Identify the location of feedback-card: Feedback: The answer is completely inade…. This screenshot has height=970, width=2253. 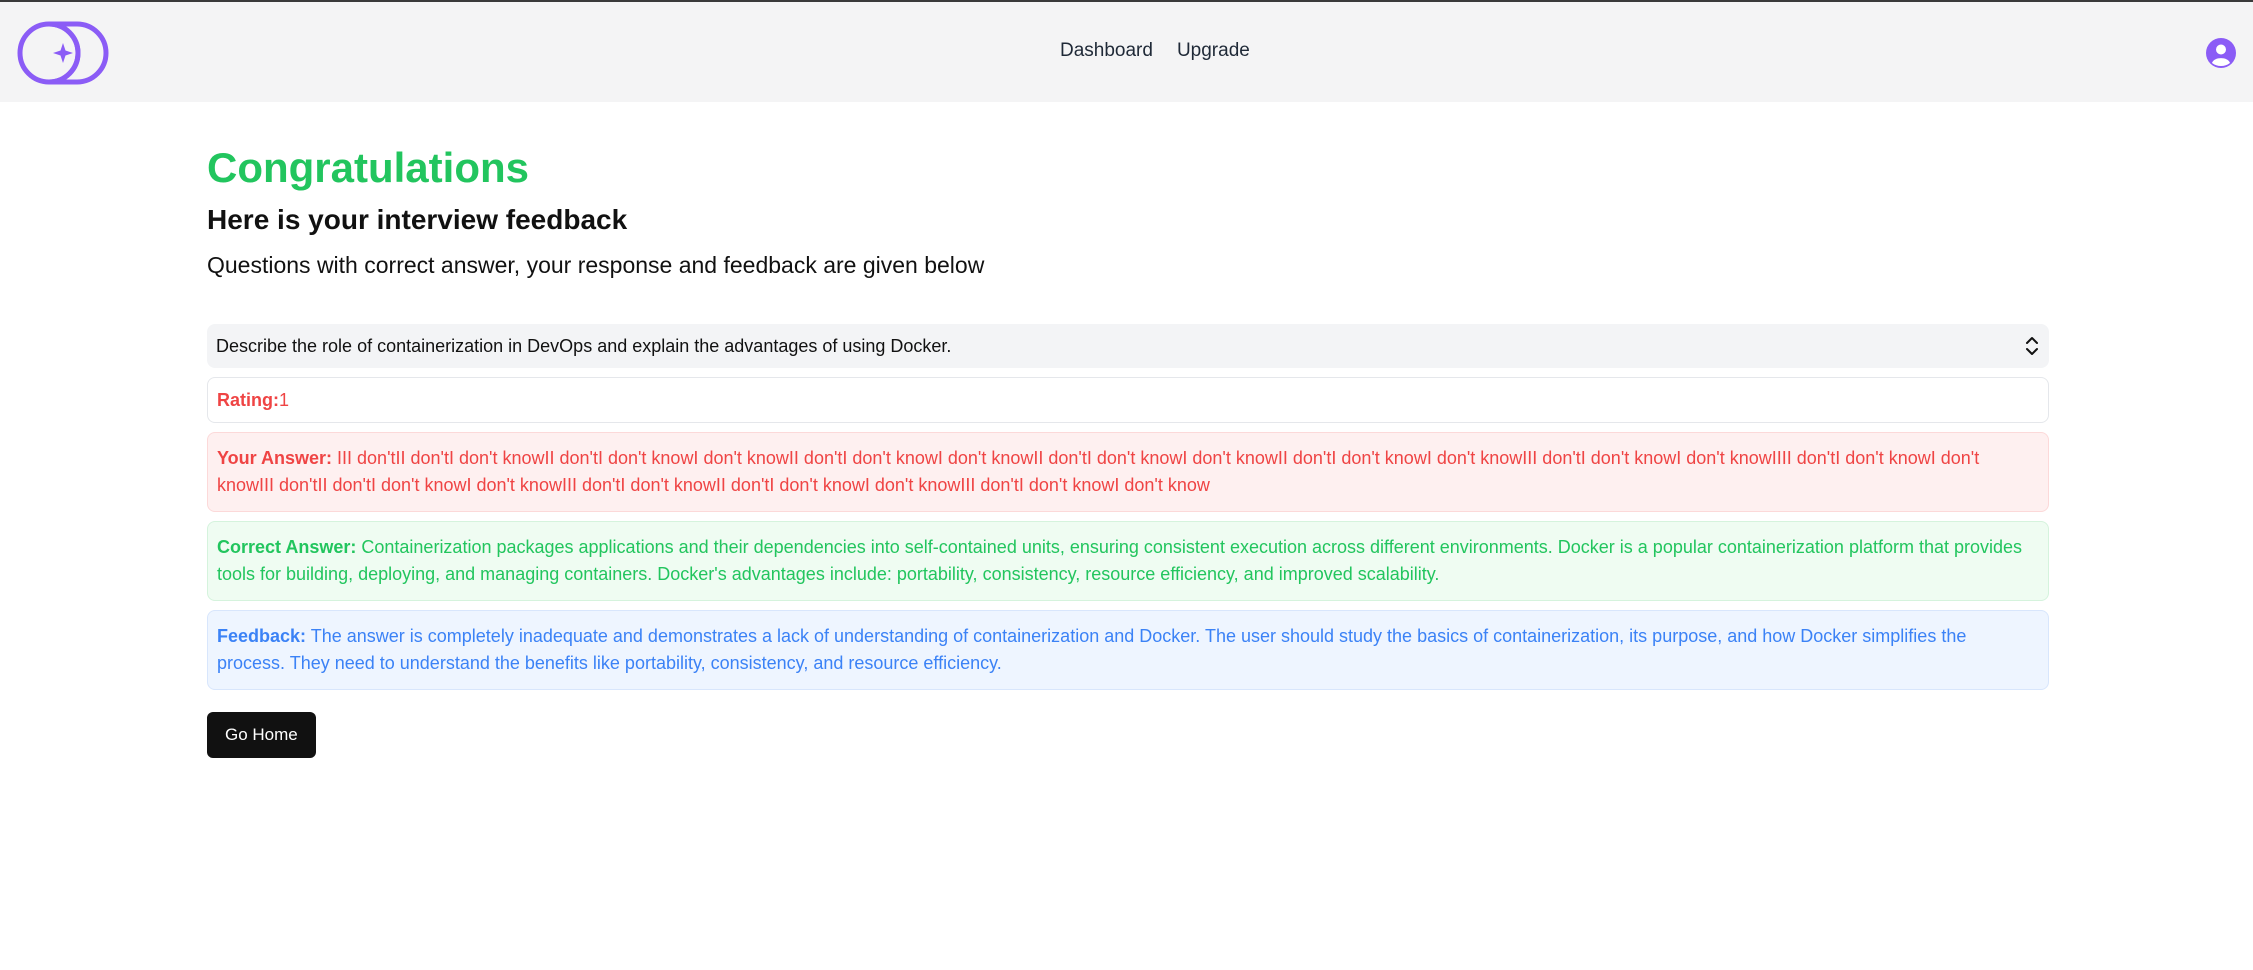
(1128, 650).